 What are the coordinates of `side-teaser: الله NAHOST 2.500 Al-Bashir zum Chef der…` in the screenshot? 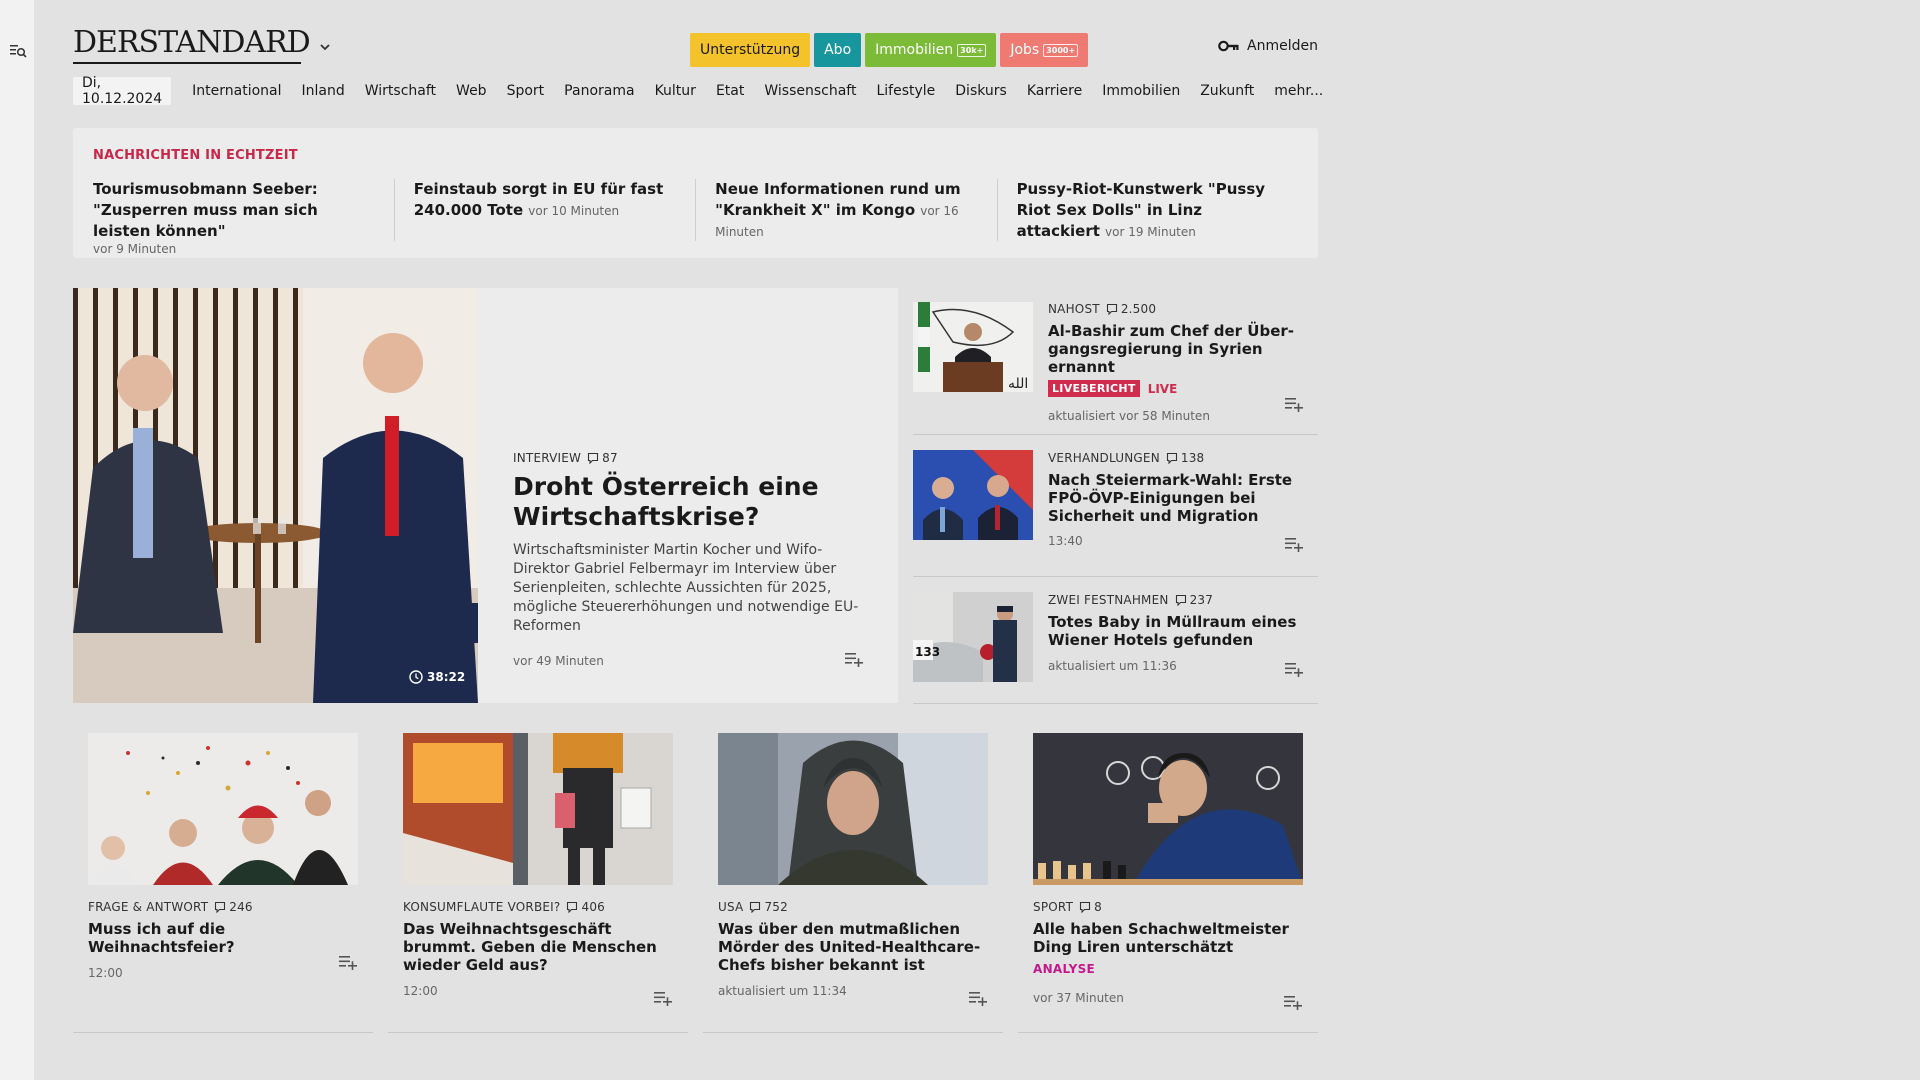 It's located at (1115, 361).